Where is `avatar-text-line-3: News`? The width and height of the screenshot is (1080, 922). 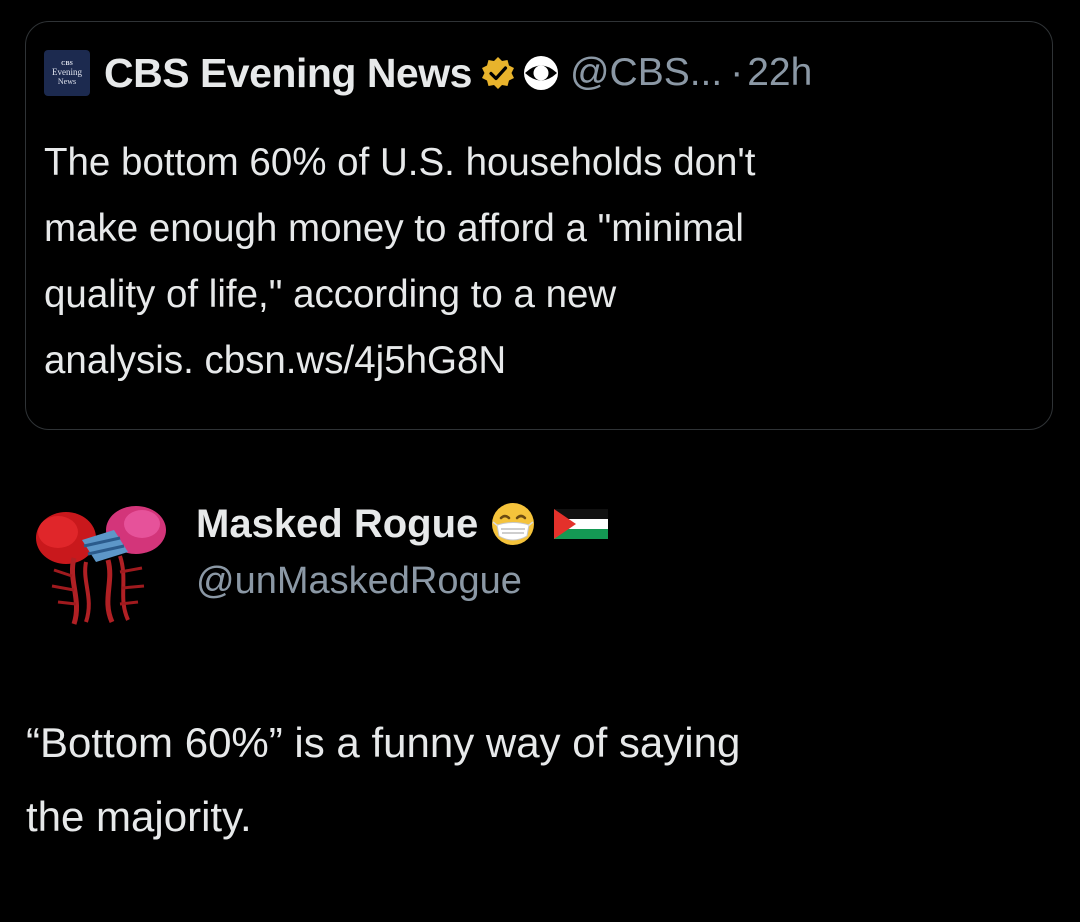 avatar-text-line-3: News is located at coordinates (67, 81).